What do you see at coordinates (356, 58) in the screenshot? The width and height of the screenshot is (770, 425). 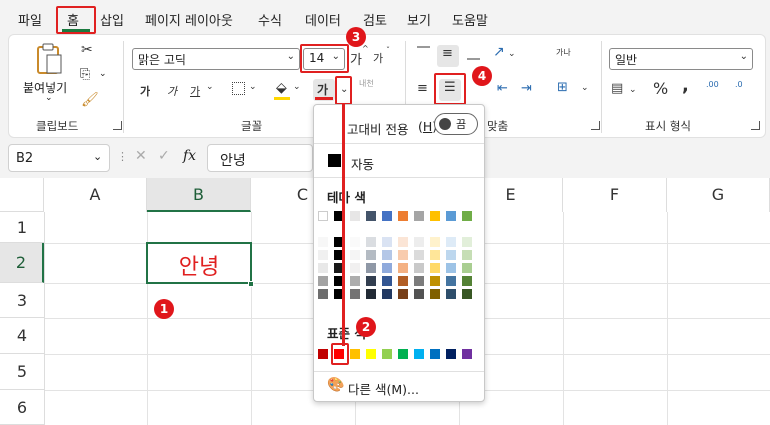 I see `grow-font-button: 가` at bounding box center [356, 58].